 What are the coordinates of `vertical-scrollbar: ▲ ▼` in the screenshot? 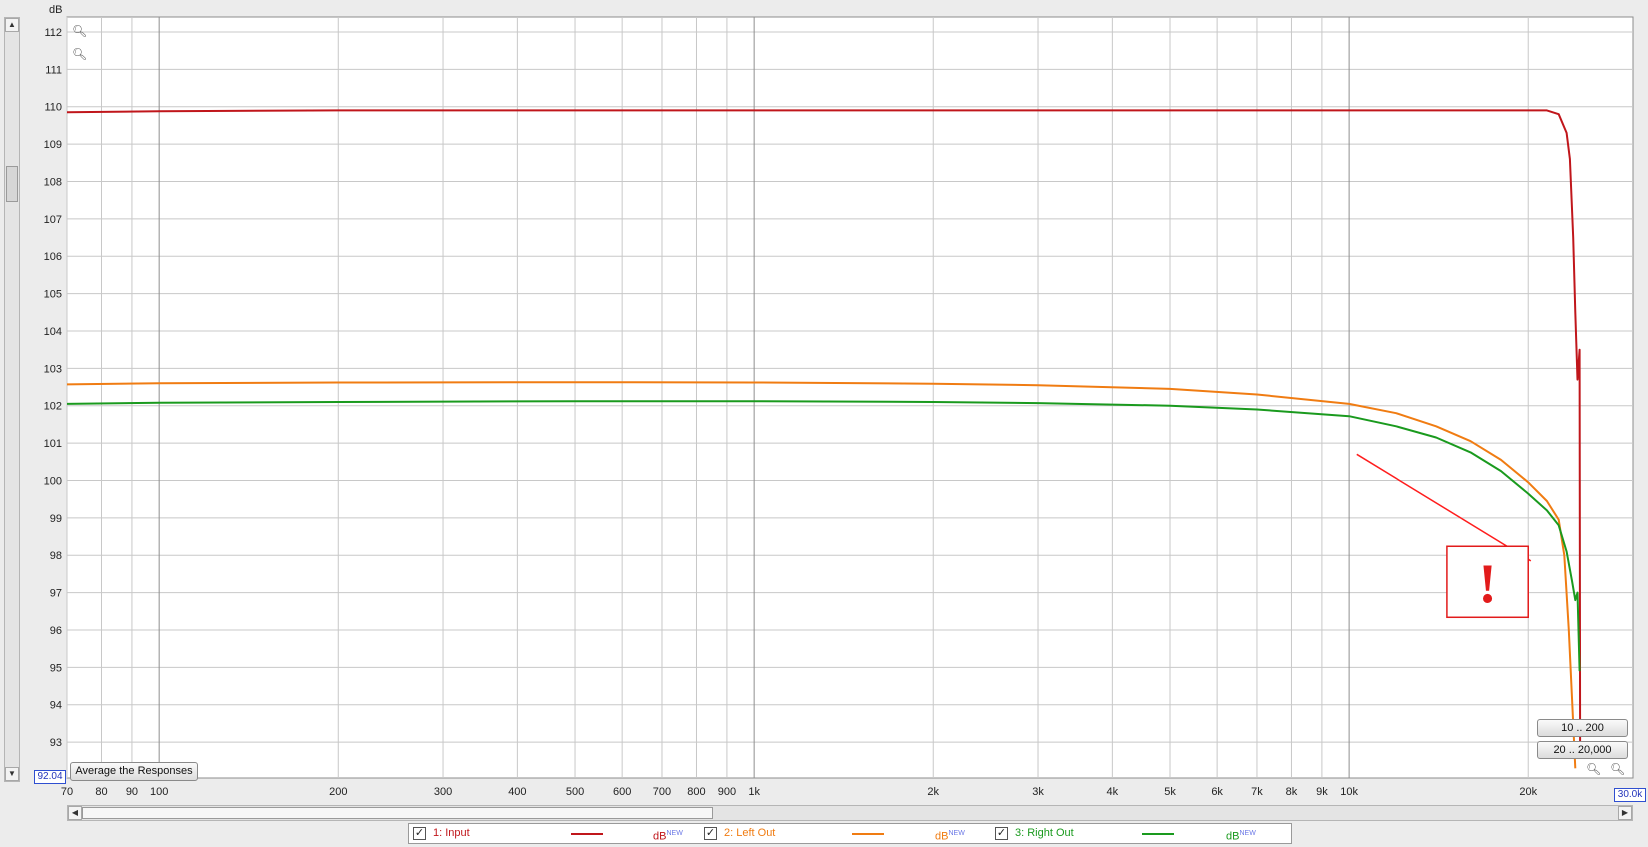 It's located at (12, 399).